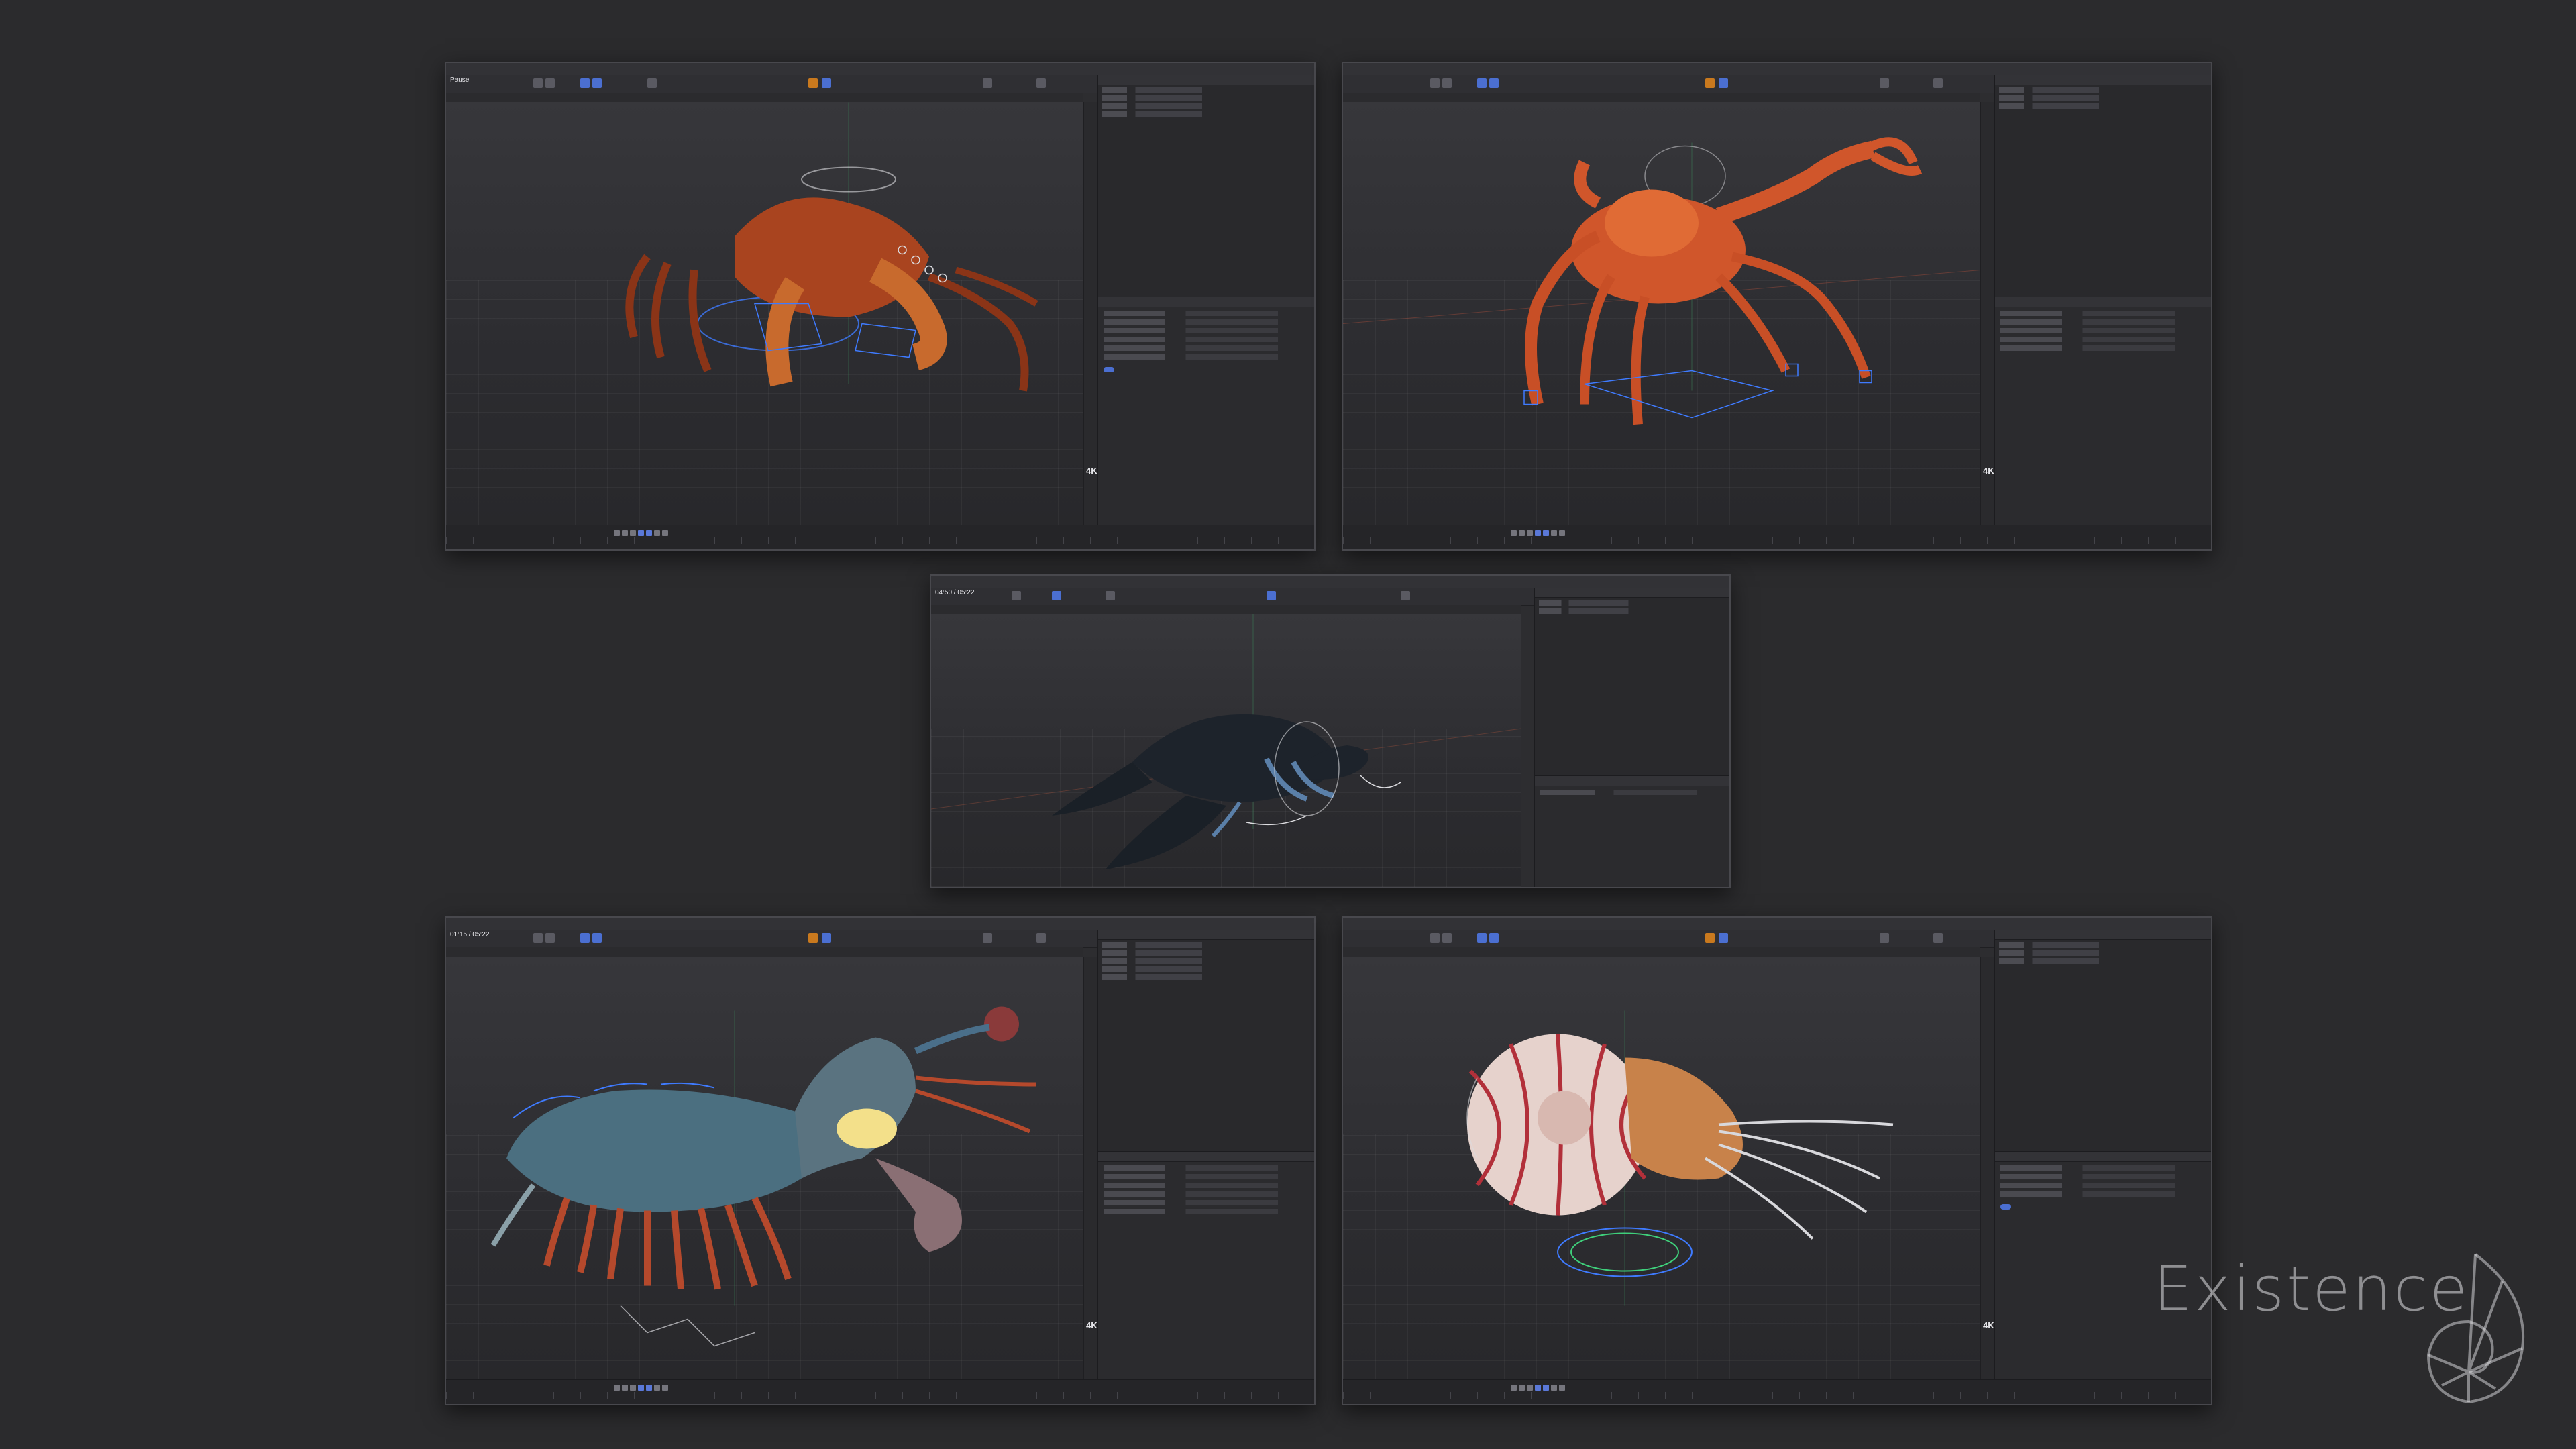 The image size is (2576, 1449). I want to click on anomalocarid-model, so click(764, 1168).